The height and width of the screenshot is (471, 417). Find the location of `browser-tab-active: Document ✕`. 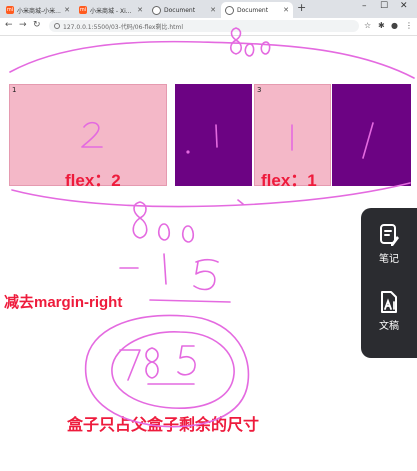

browser-tab-active: Document ✕ is located at coordinates (257, 10).